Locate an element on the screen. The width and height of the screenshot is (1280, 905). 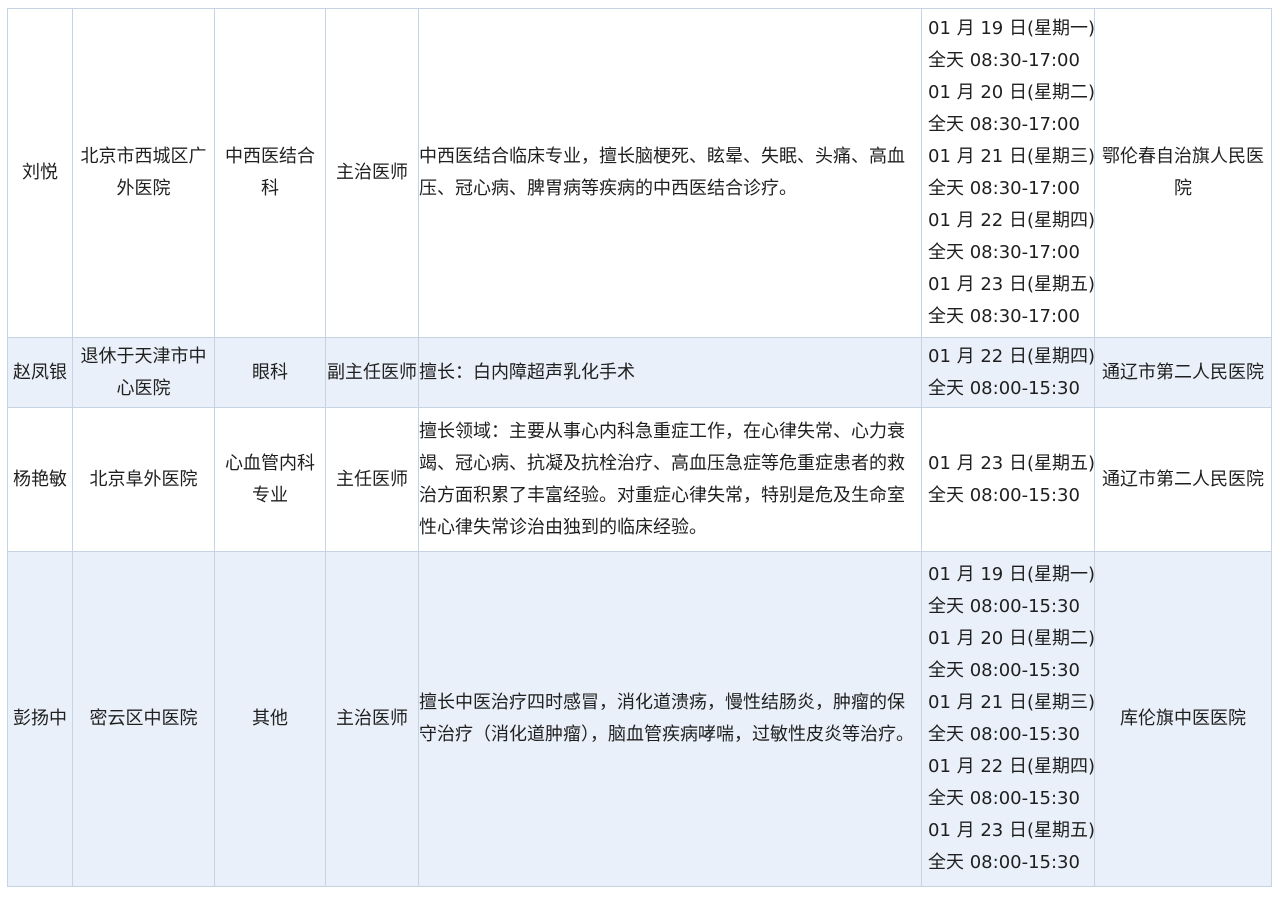
doctor-name: 赵凤银 is located at coordinates (40, 372).